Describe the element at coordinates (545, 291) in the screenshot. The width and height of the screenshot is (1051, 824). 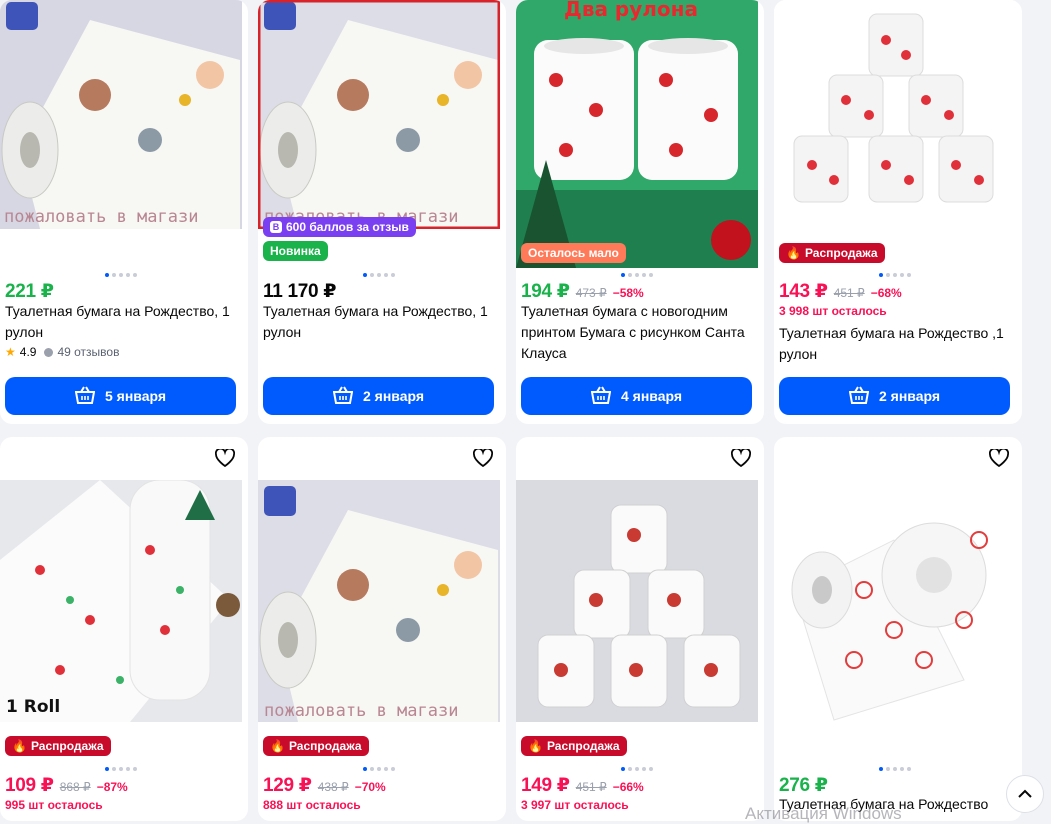
I see `price: 194 ₽` at that location.